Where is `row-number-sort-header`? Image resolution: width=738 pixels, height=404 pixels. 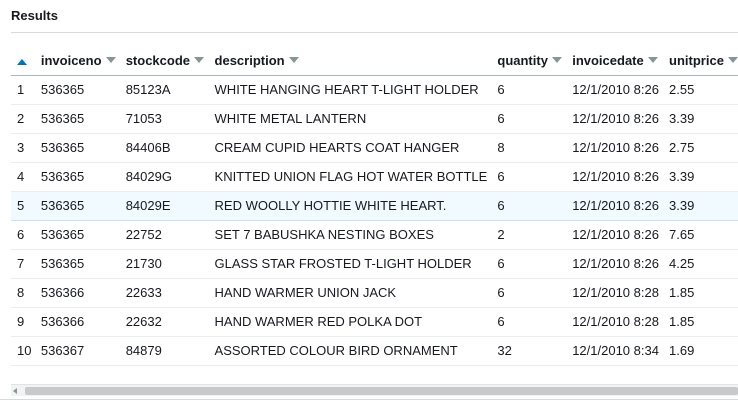 row-number-sort-header is located at coordinates (23, 61).